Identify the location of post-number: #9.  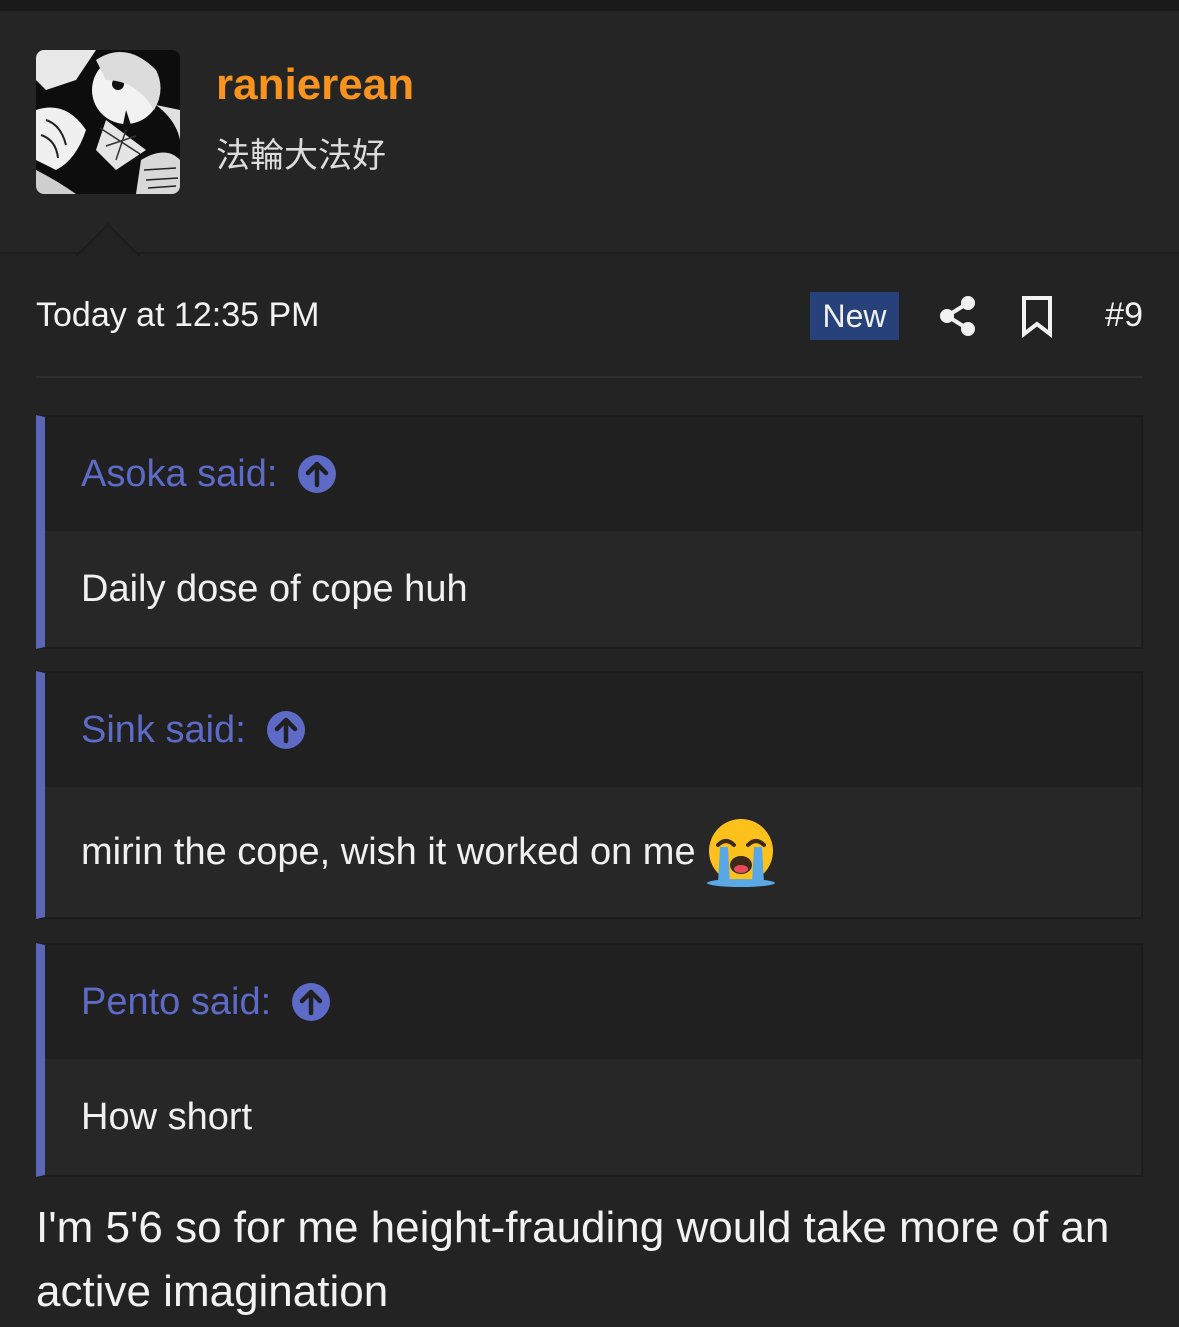
(1124, 315).